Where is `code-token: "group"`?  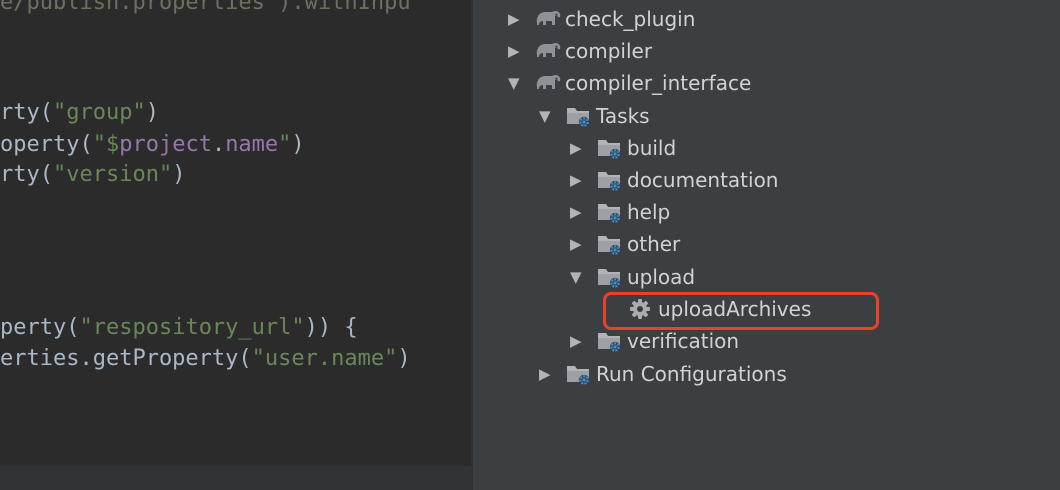 code-token: "group" is located at coordinates (99, 112).